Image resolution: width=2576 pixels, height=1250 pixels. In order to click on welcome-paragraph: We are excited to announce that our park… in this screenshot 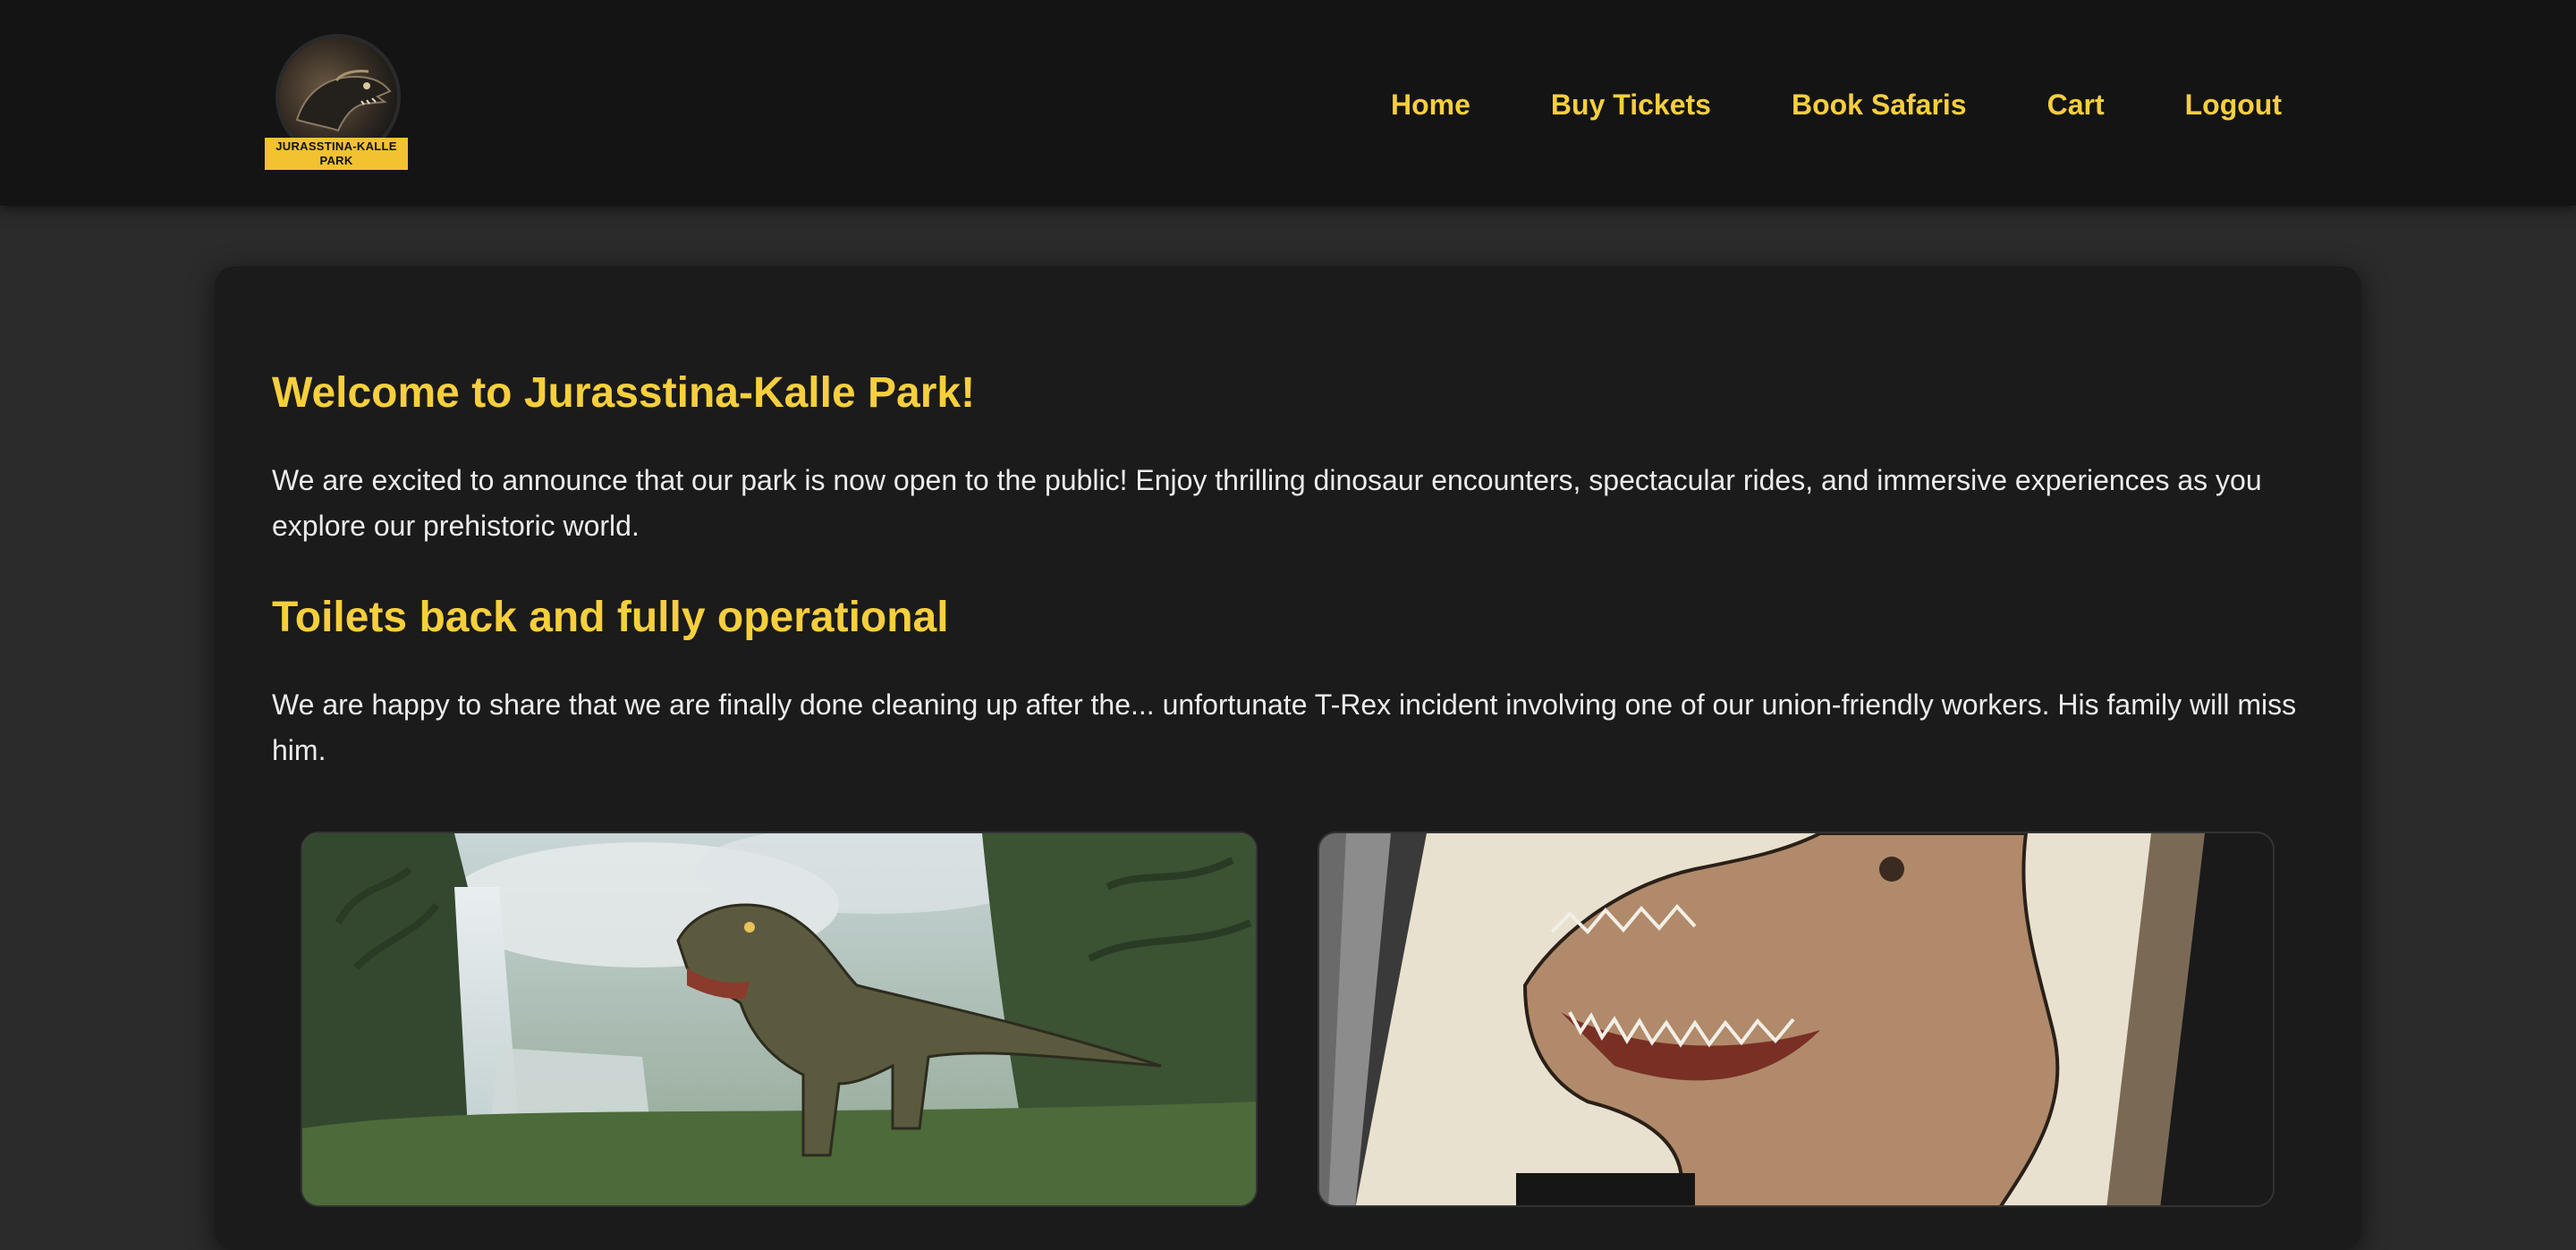, I will do `click(1267, 503)`.